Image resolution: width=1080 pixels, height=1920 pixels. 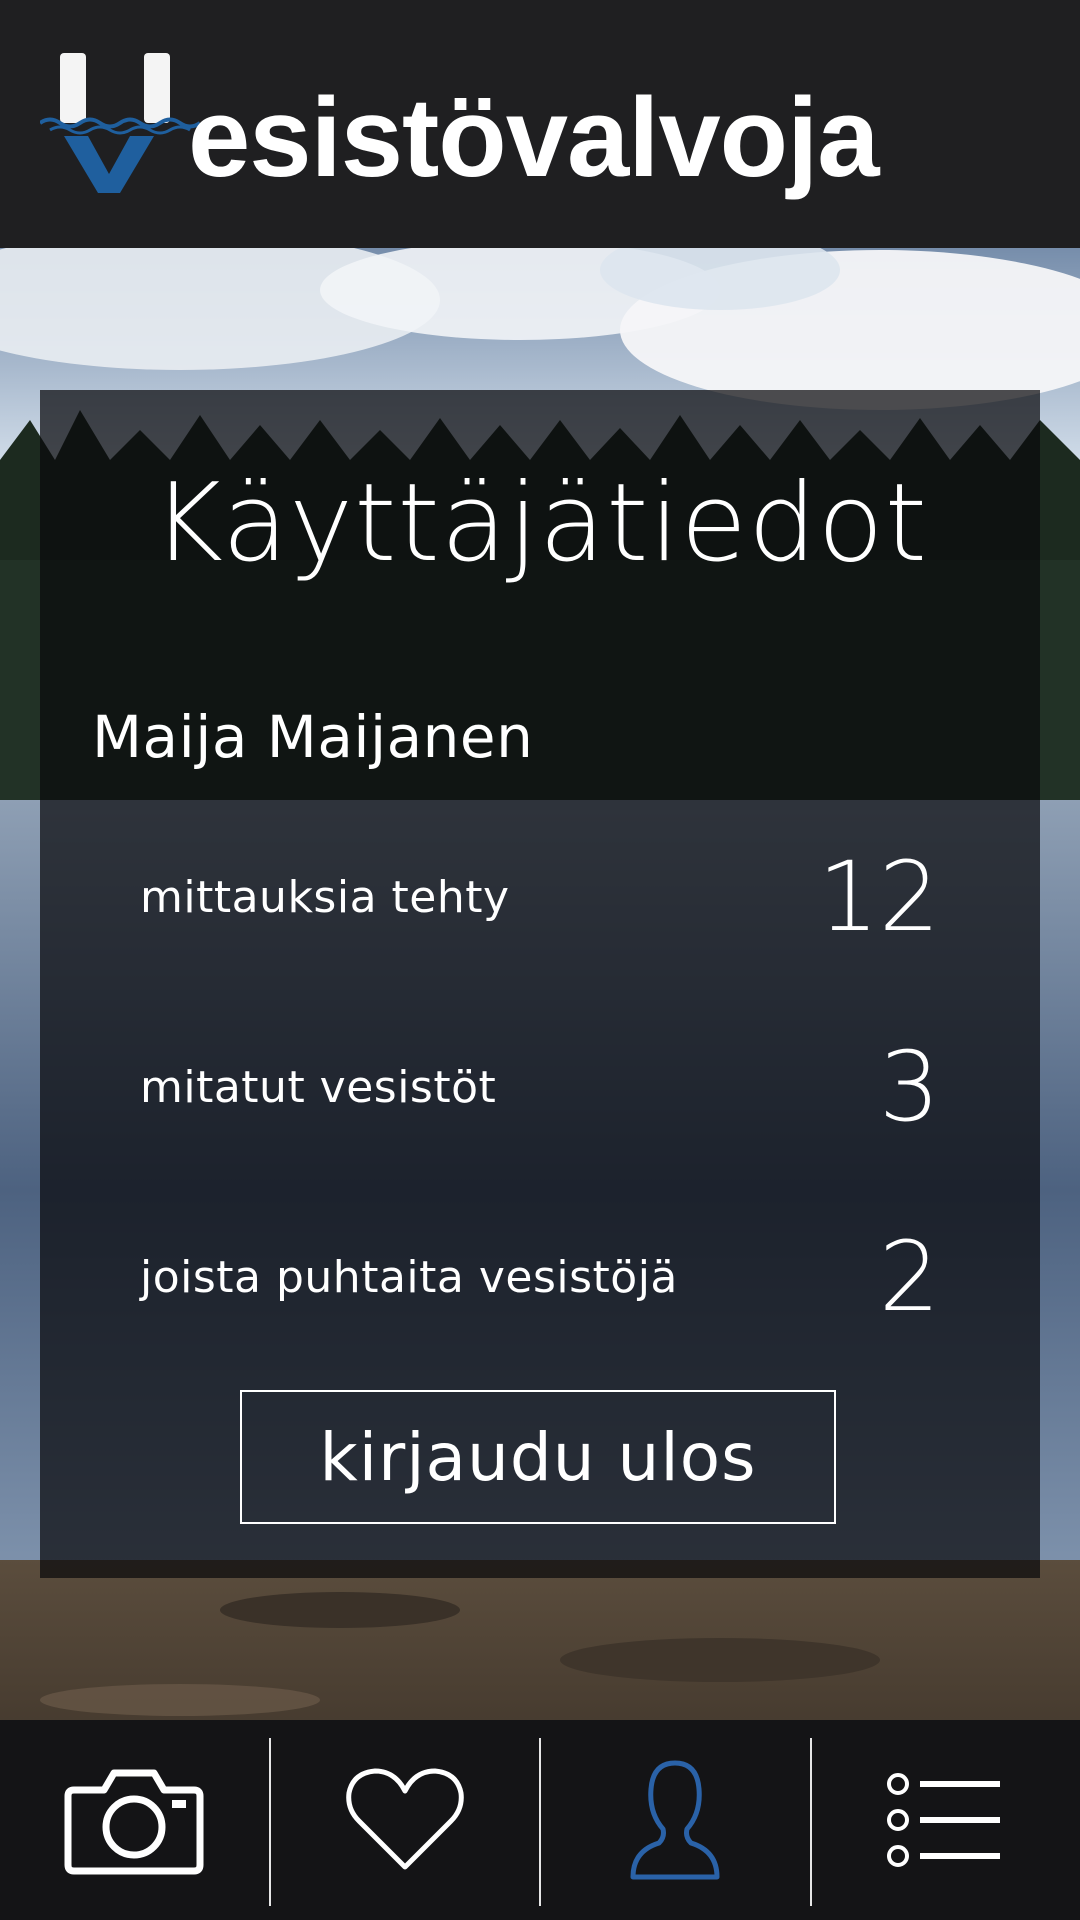 What do you see at coordinates (325, 897) in the screenshot?
I see `stat-label: mittauksia tehty` at bounding box center [325, 897].